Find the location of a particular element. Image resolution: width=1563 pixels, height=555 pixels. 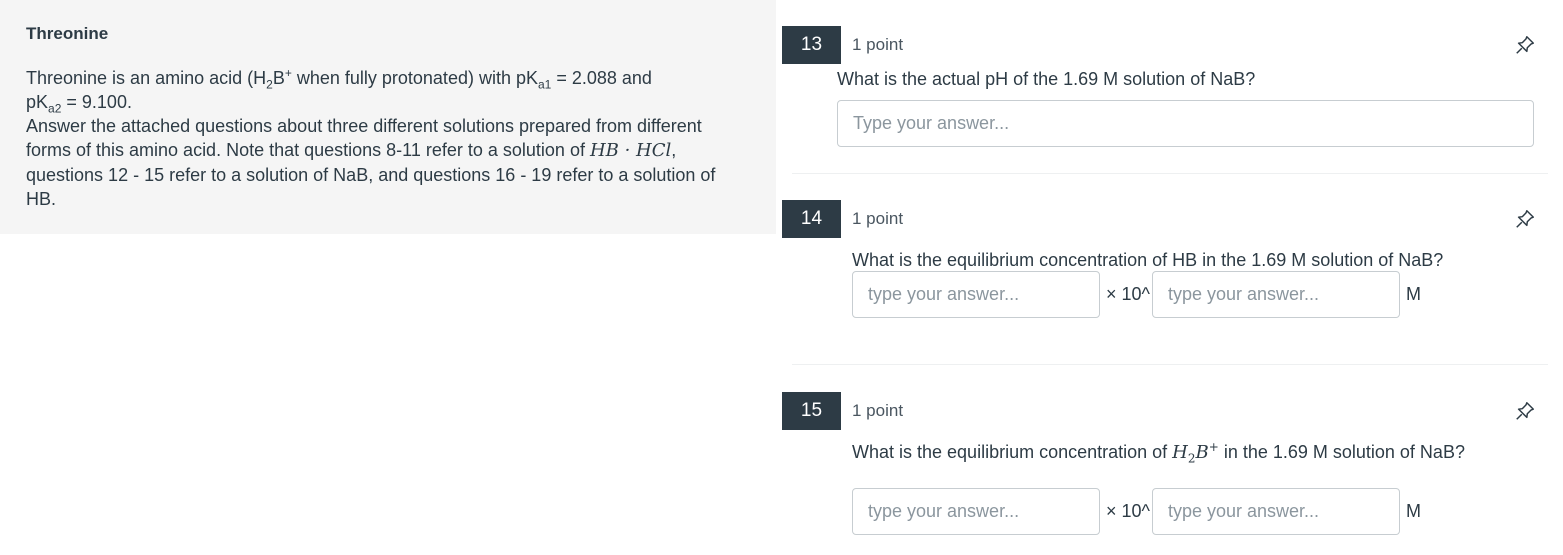

math-symbol: B is located at coordinates (1202, 452).